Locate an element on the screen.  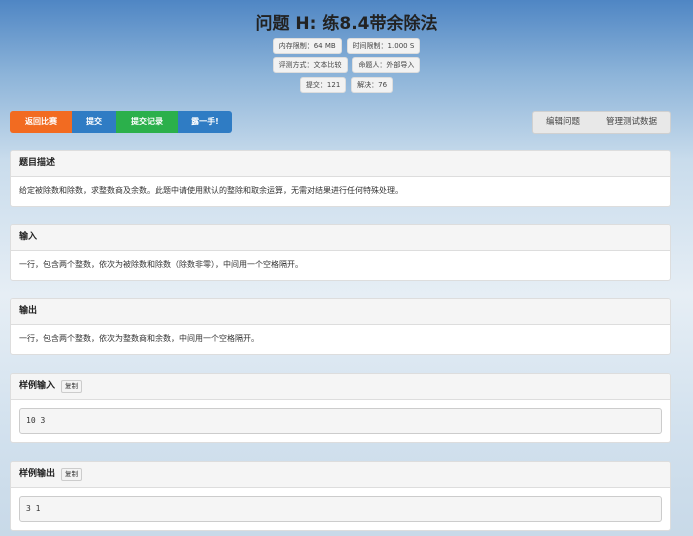
manage-testdata-button: 管理测试数据 is located at coordinates (631, 122).